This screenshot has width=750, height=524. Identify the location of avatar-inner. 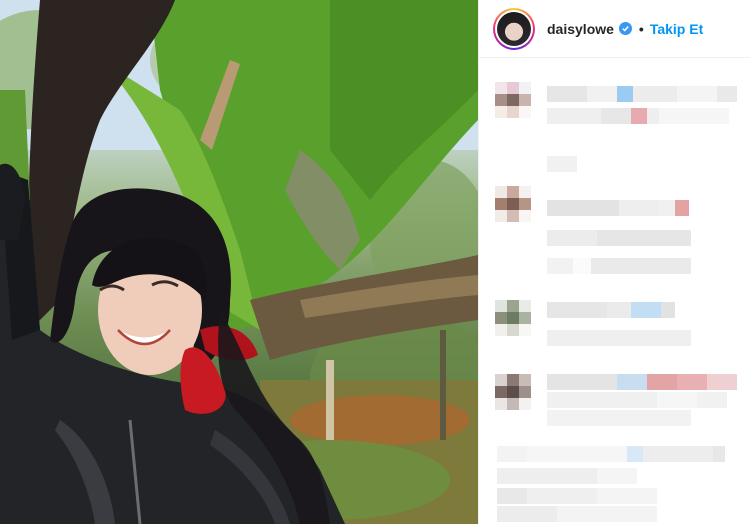
(514, 28).